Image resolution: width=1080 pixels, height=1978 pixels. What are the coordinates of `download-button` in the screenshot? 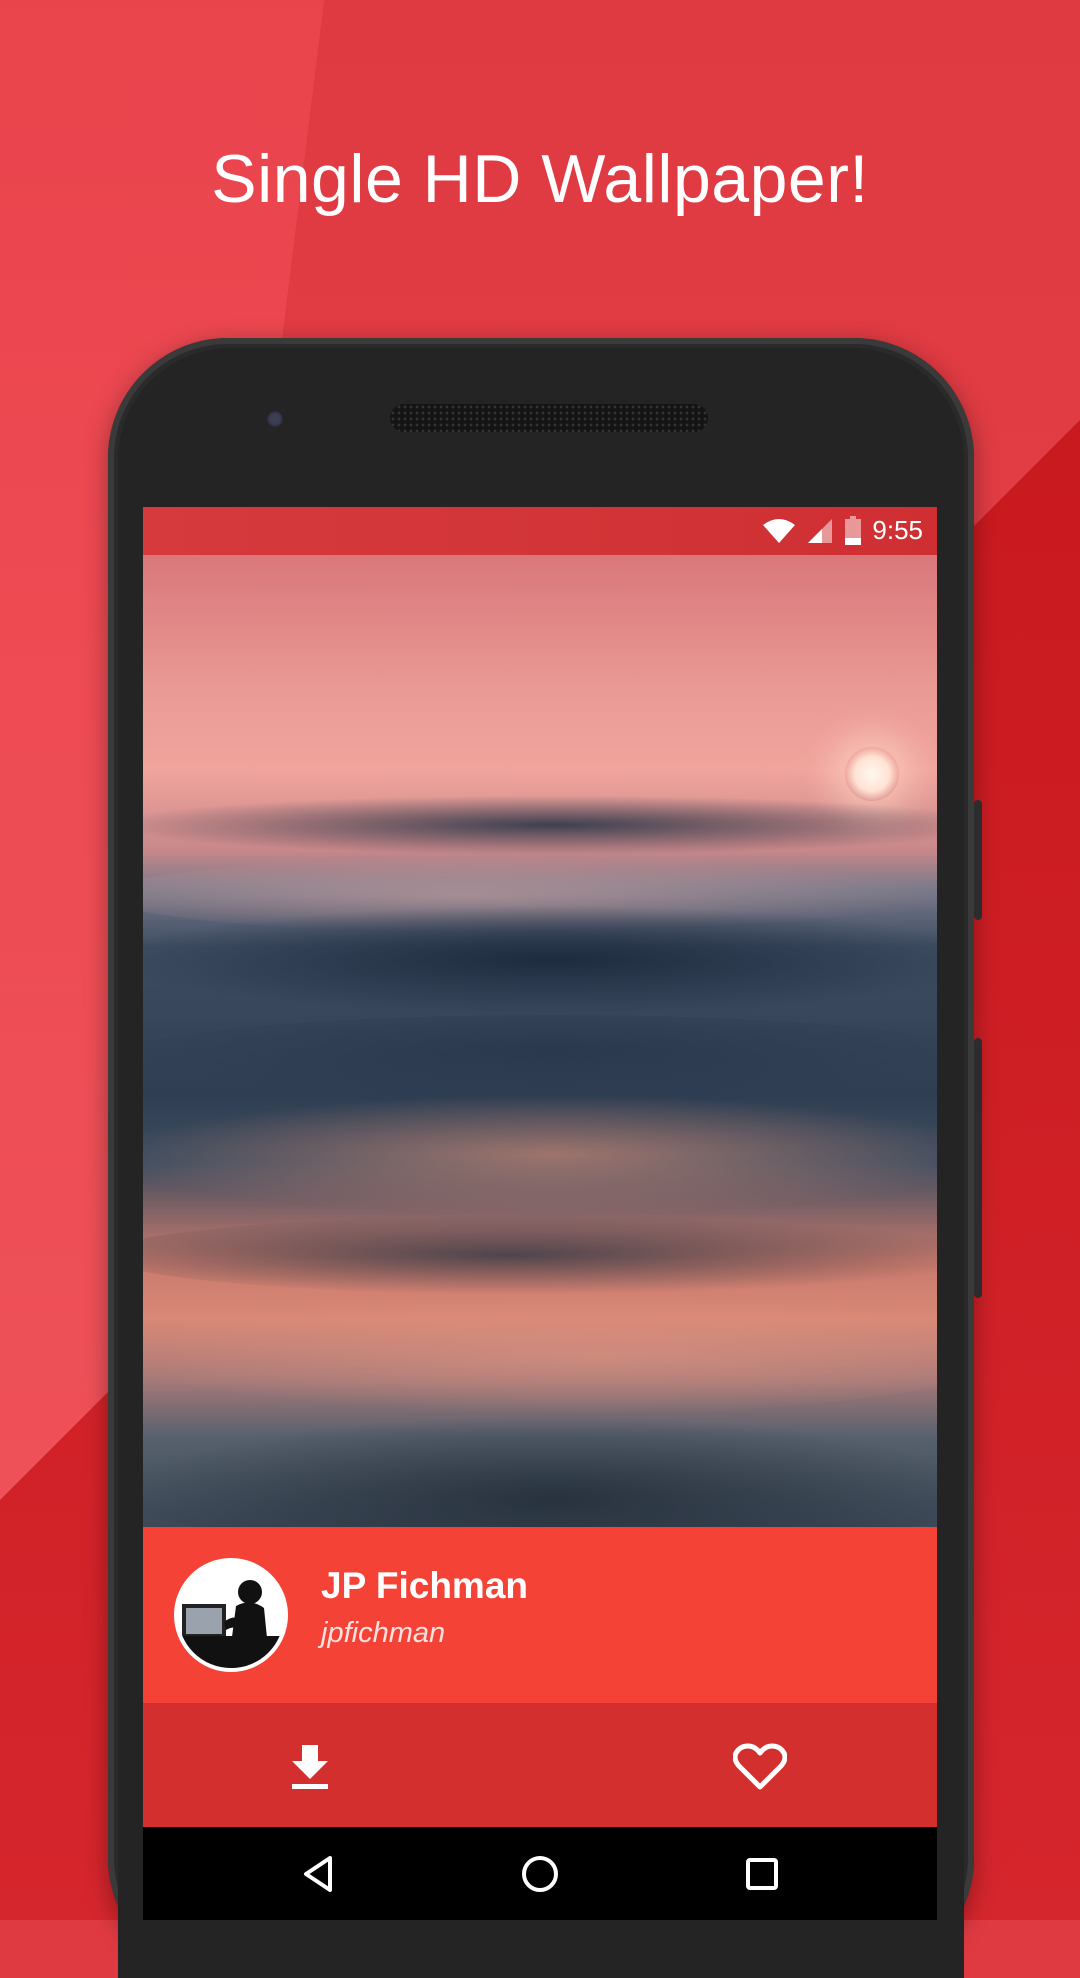 It's located at (310, 1767).